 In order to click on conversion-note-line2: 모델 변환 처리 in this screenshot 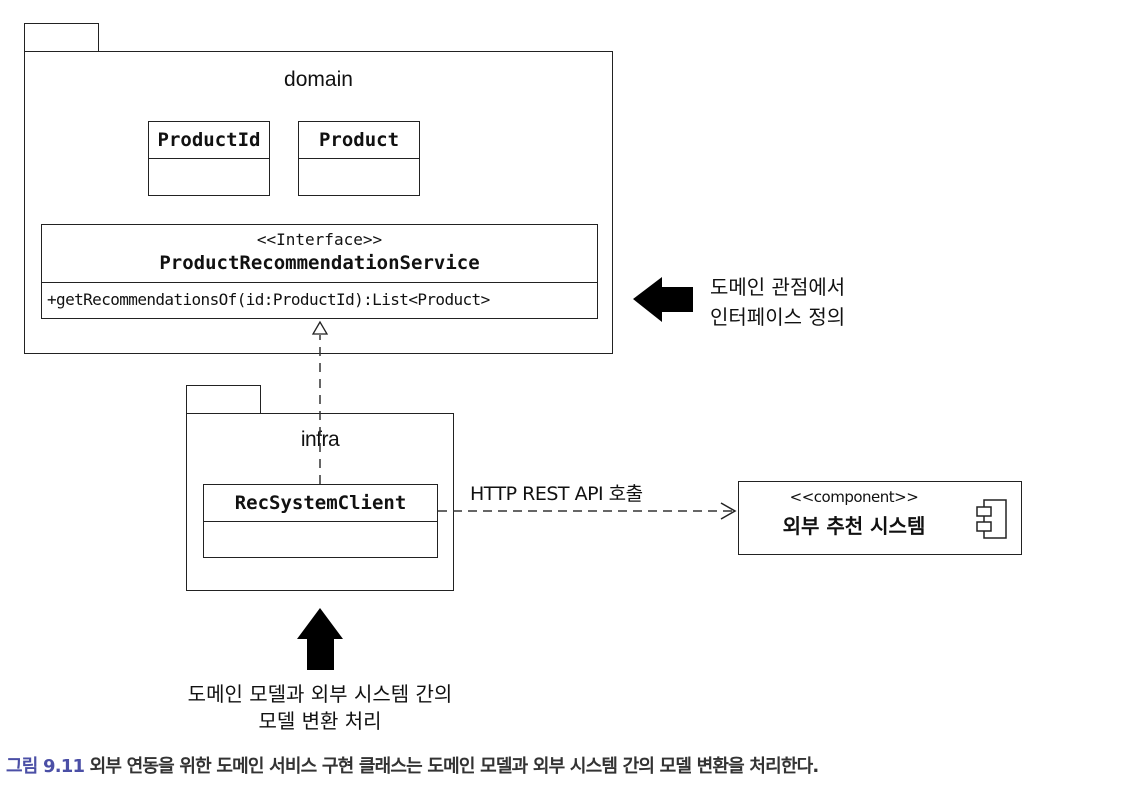, I will do `click(320, 721)`.